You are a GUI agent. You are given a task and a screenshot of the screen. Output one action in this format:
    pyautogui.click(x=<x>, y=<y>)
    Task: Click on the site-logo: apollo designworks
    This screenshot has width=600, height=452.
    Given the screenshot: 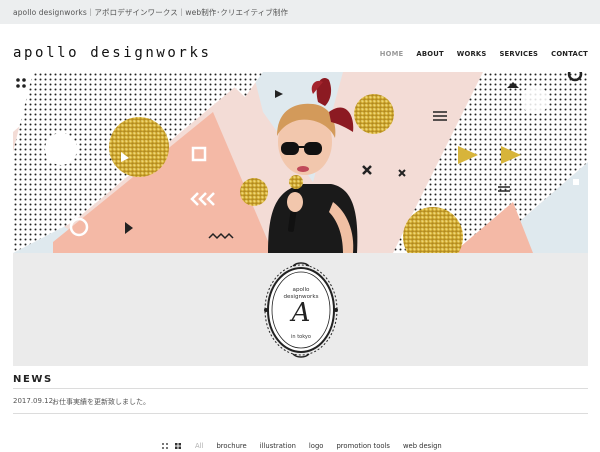 What is the action you would take?
    pyautogui.click(x=112, y=53)
    